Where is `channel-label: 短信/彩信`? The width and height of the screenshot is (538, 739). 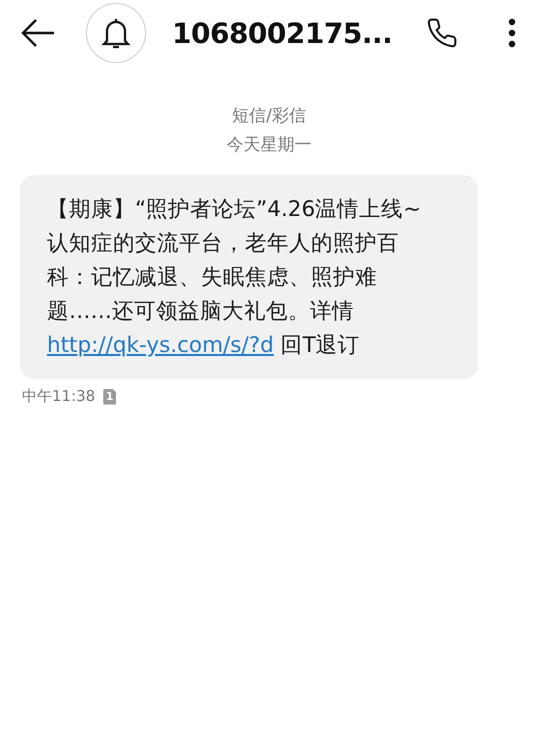
channel-label: 短信/彩信 is located at coordinates (269, 116).